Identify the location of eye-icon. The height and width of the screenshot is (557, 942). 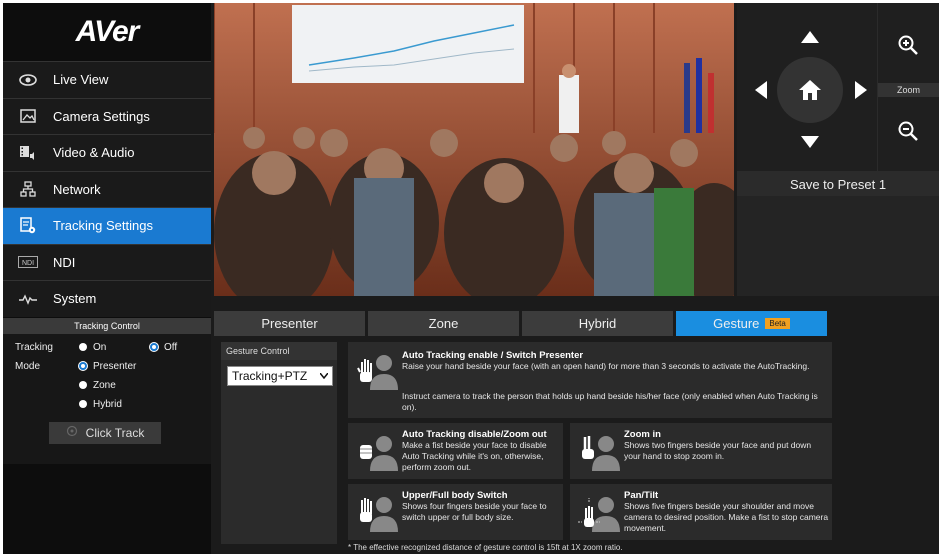
(28, 80).